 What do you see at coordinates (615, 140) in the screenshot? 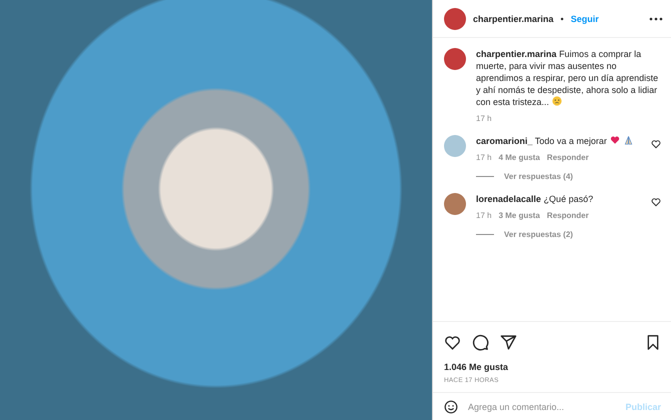
I see `heart-emoji-icon` at bounding box center [615, 140].